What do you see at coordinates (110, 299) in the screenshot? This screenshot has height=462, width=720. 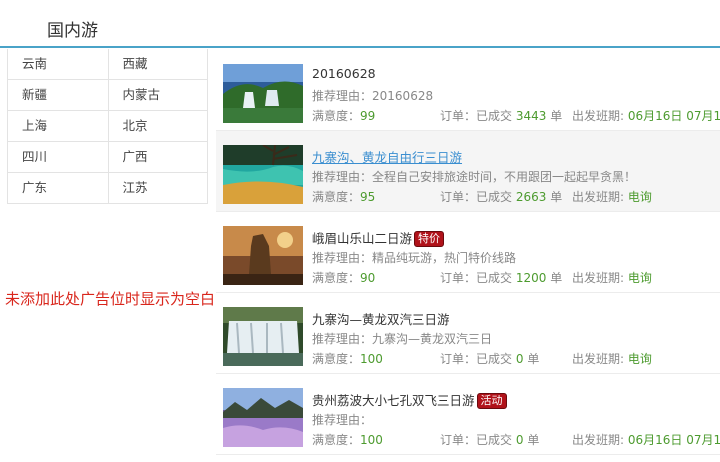 I see `ad-placeholder-note: 未添加此处广告位时显示为空白` at bounding box center [110, 299].